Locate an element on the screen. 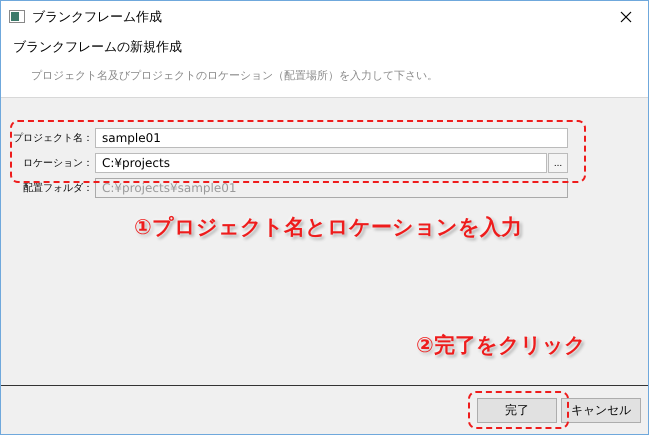 This screenshot has height=435, width=649. input-field: C:¥projects is located at coordinates (321, 163).